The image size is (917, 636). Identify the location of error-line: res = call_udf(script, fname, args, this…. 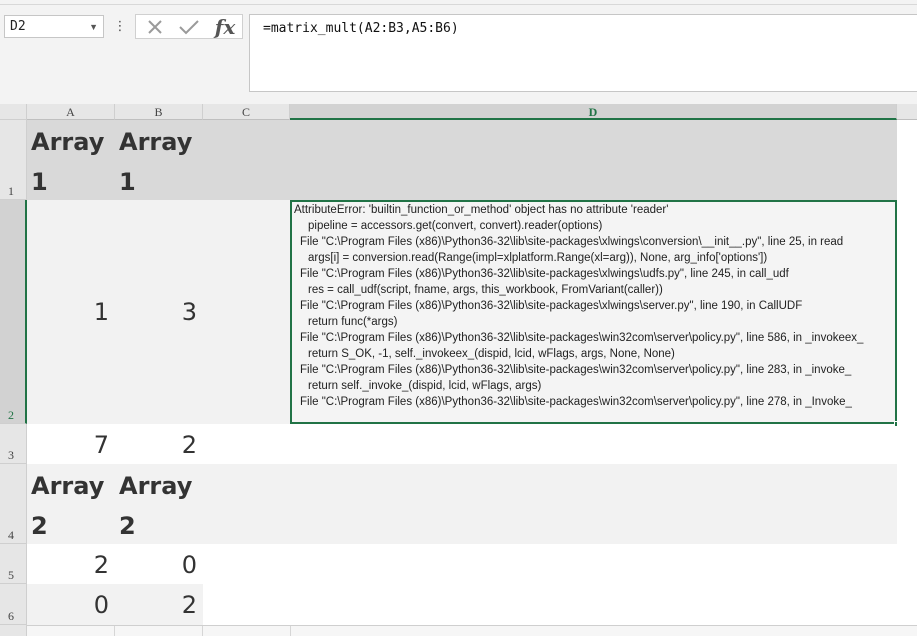
(485, 290).